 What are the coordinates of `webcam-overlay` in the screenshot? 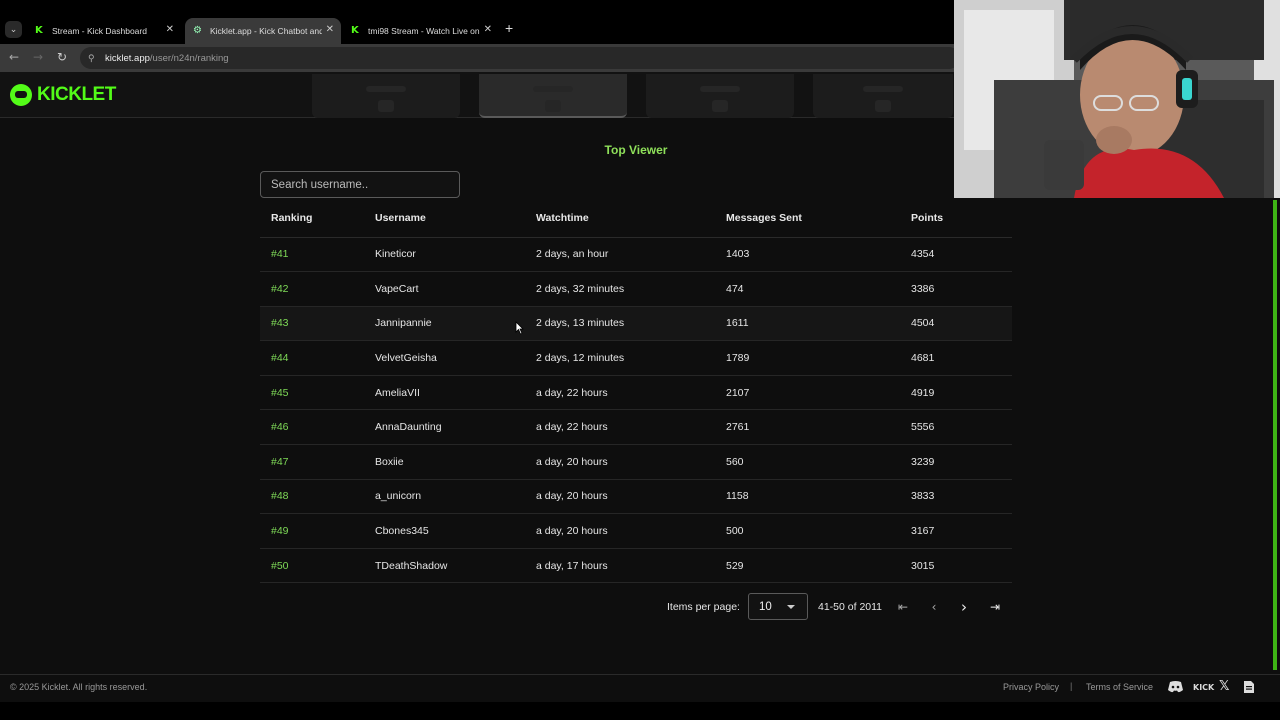 It's located at (1117, 99).